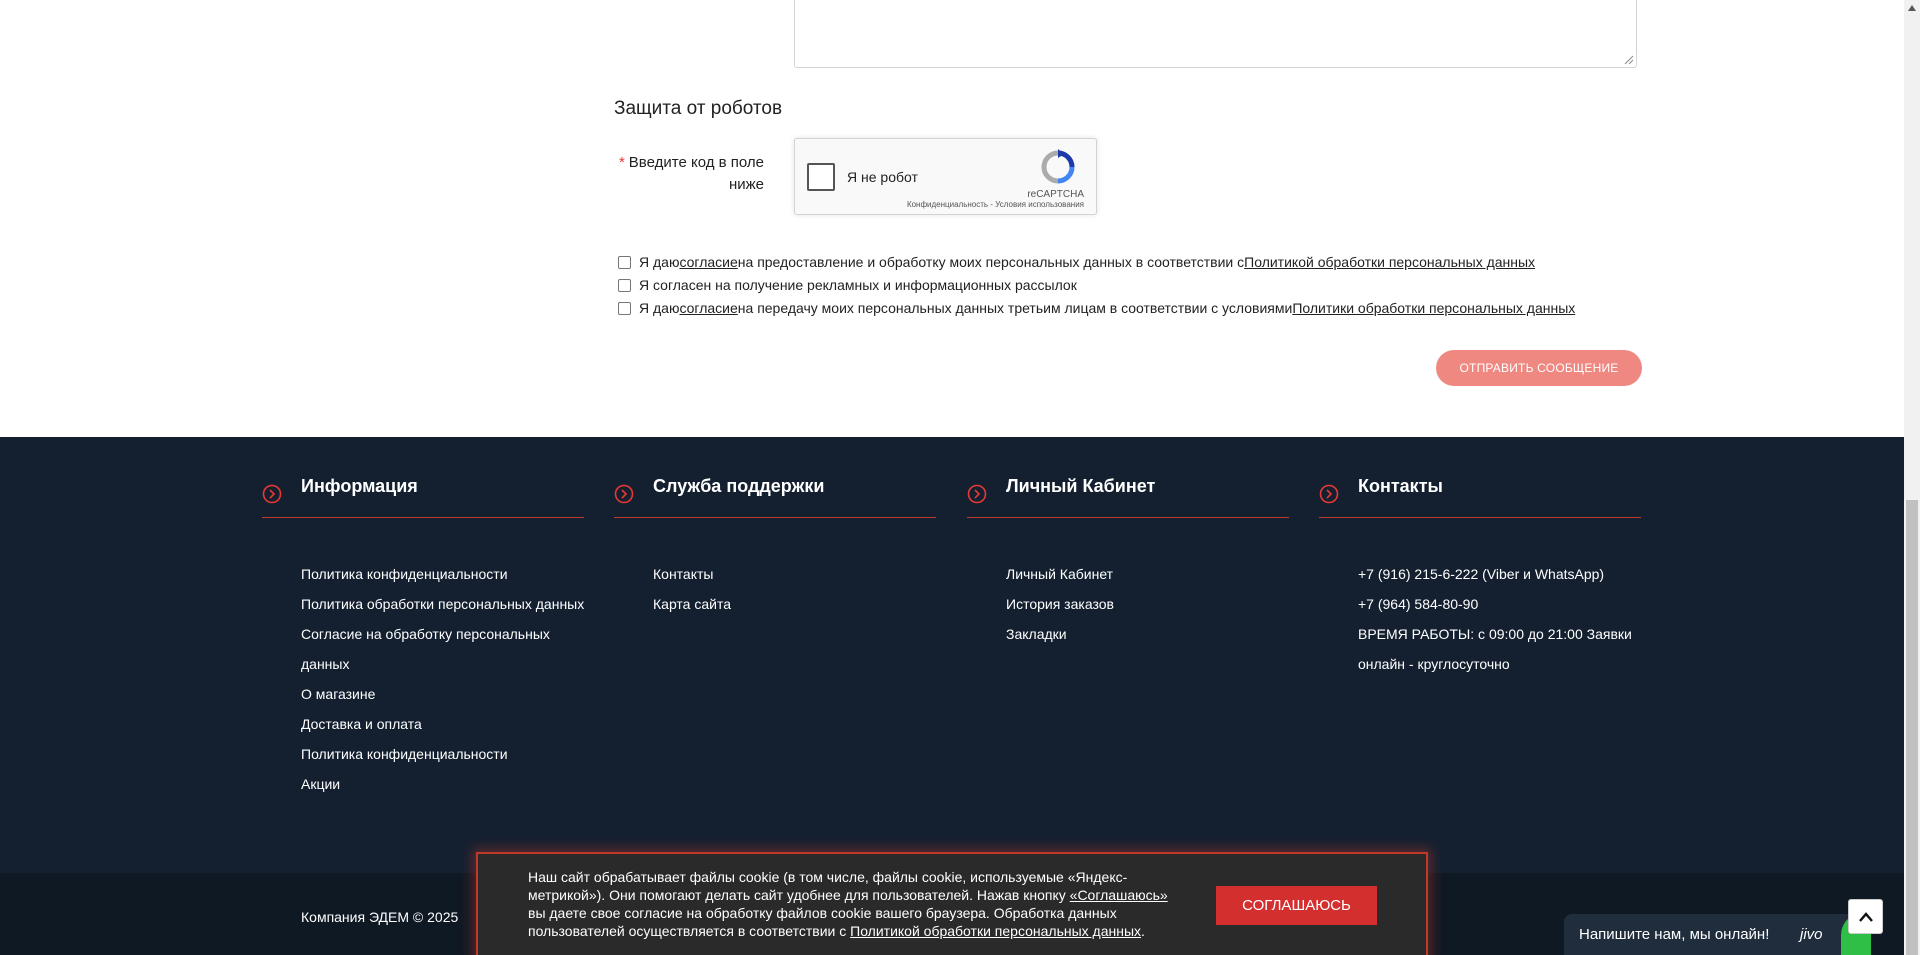  I want to click on footer-link: Закладки, so click(1151, 634).